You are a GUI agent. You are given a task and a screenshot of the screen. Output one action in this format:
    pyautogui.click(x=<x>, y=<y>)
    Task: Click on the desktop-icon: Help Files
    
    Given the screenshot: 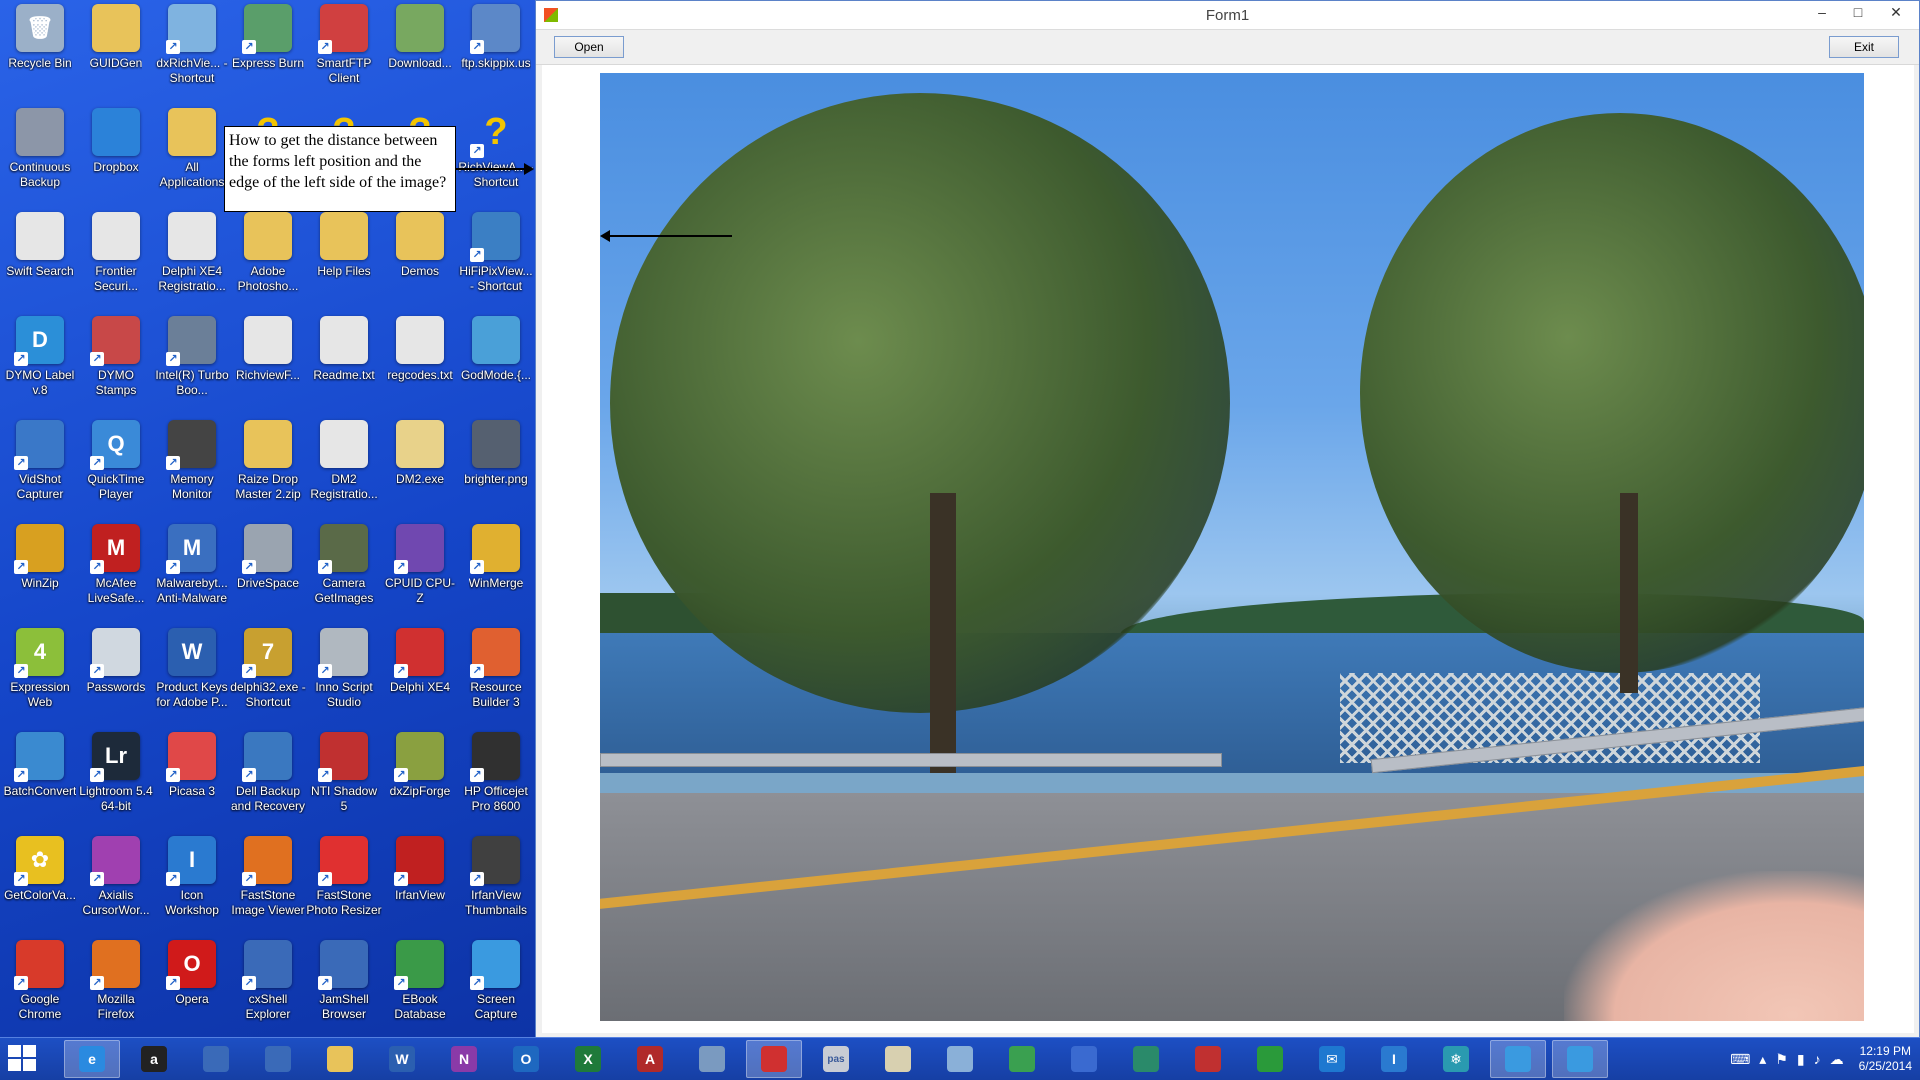 What is the action you would take?
    pyautogui.click(x=344, y=264)
    